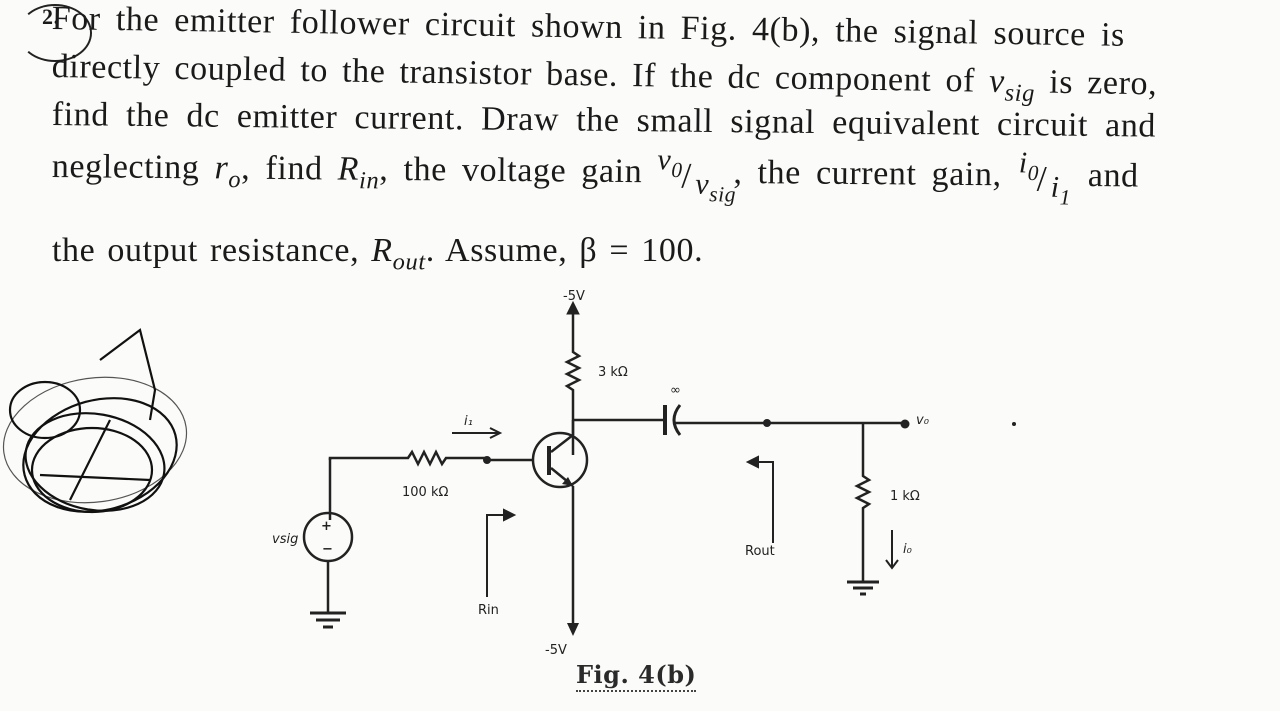 The image size is (1280, 711). Describe the element at coordinates (326, 526) in the screenshot. I see `source-plus-sign: +` at that location.